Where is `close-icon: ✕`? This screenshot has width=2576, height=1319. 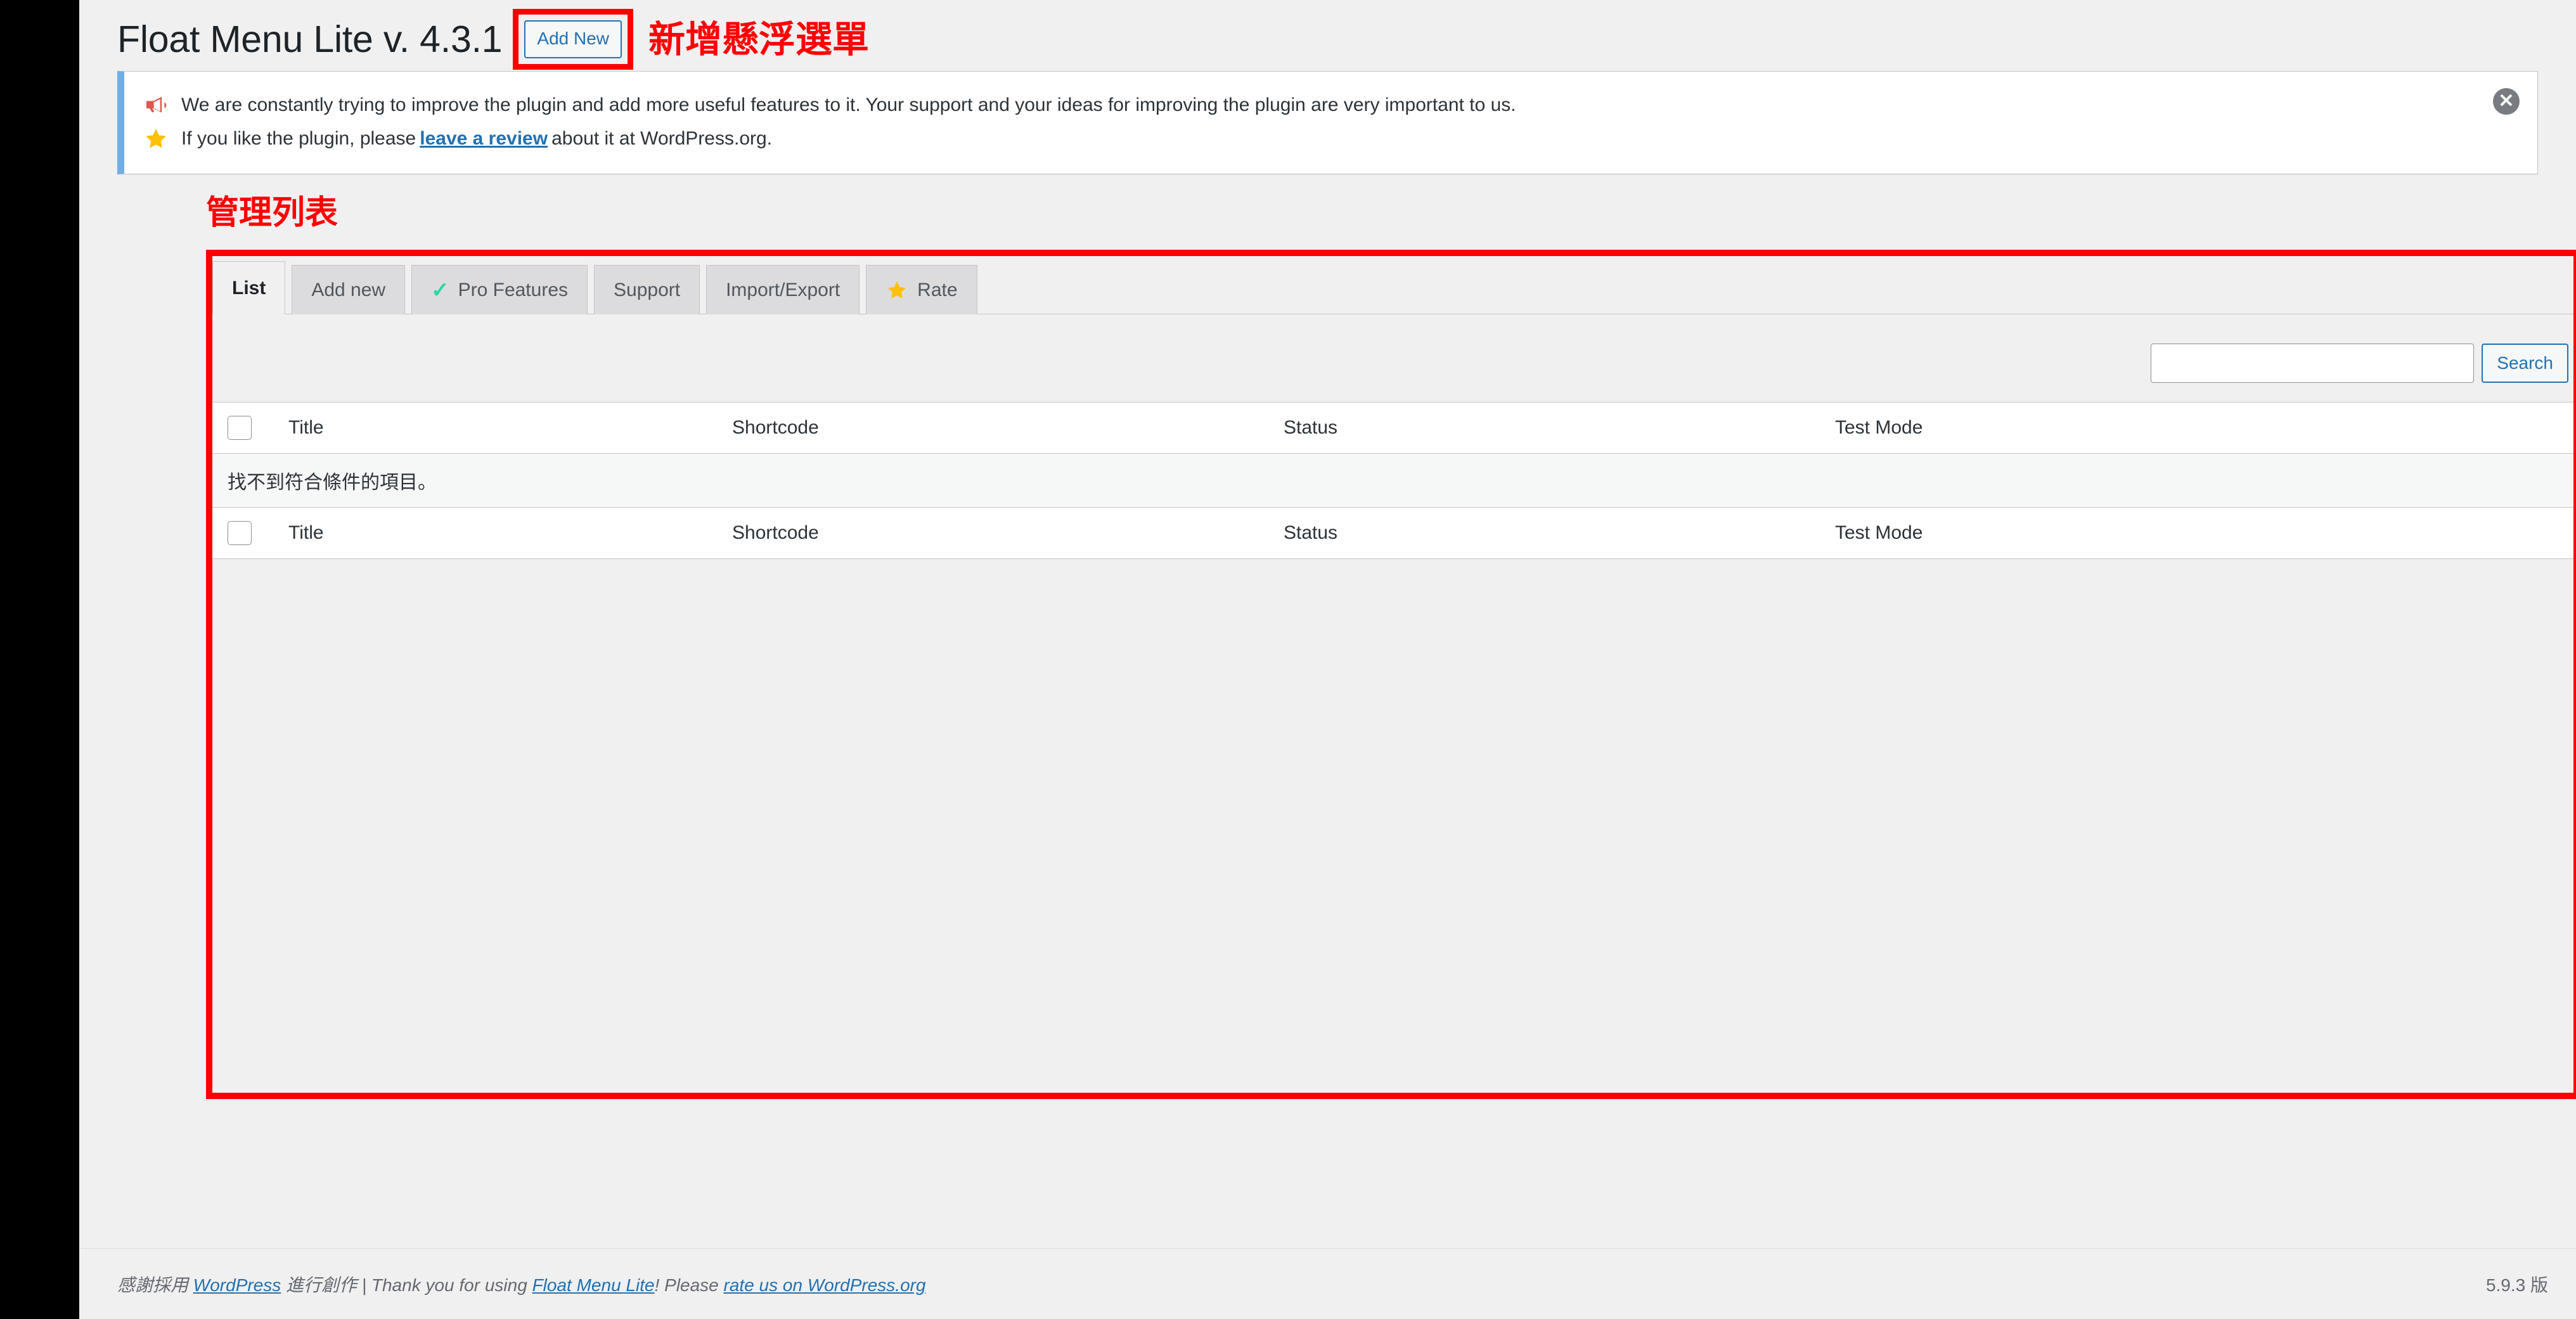
close-icon: ✕ is located at coordinates (2506, 101).